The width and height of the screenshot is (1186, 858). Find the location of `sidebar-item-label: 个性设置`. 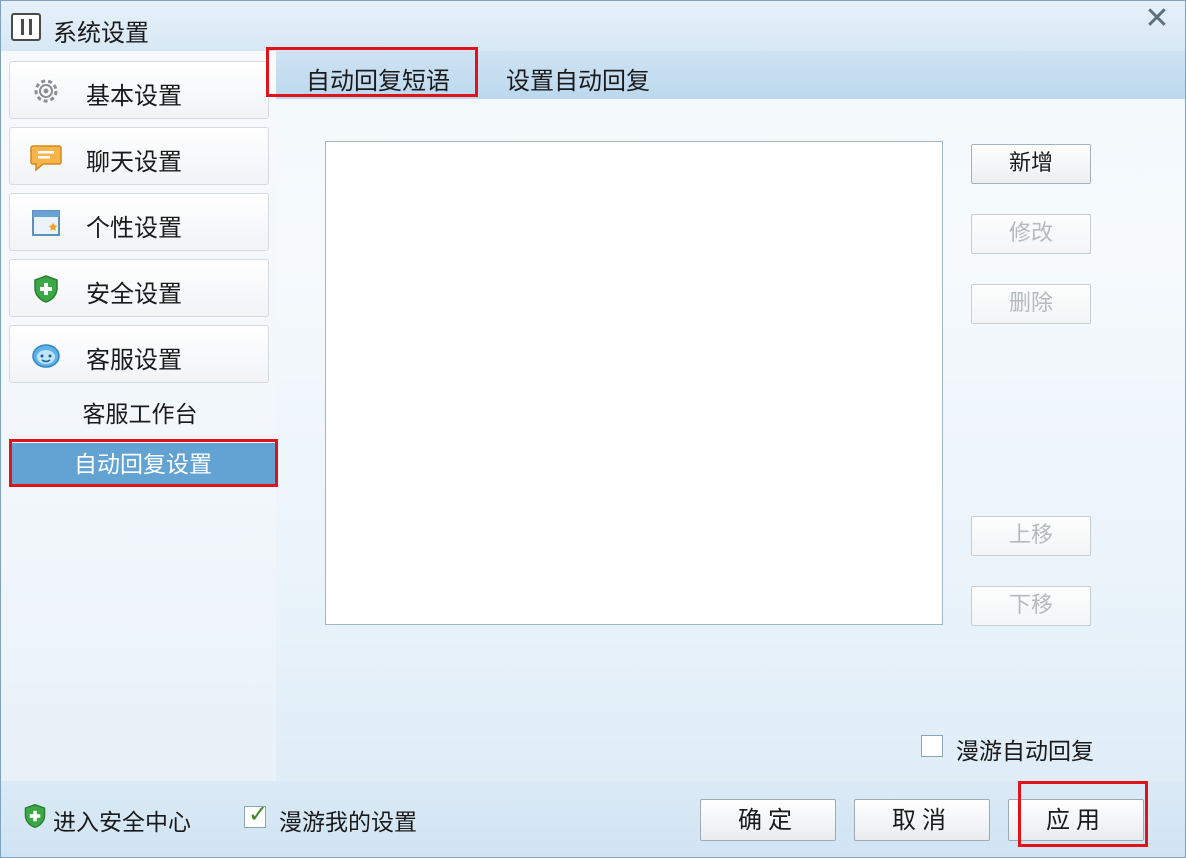

sidebar-item-label: 个性设置 is located at coordinates (134, 228).